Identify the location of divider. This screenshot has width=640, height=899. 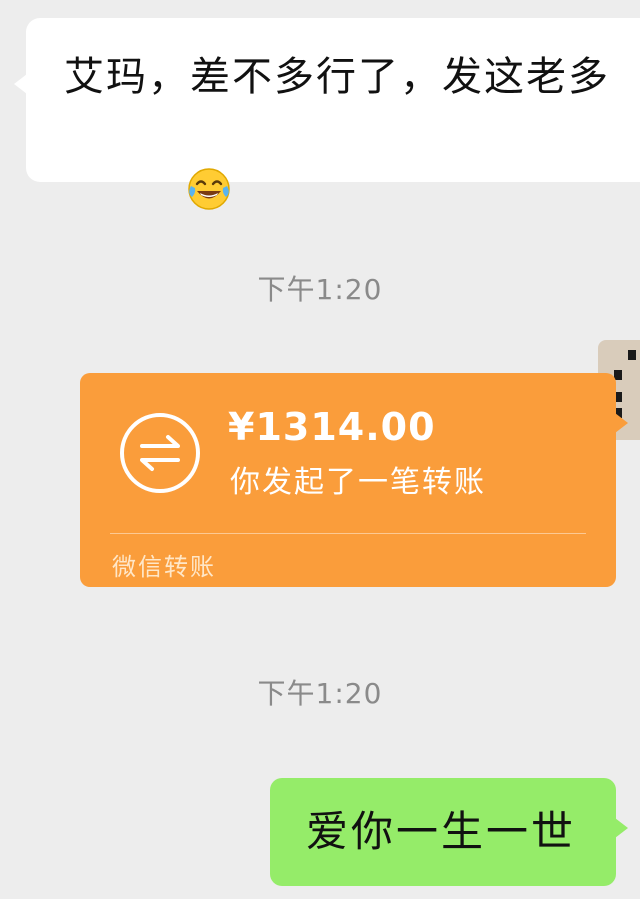
(348, 533).